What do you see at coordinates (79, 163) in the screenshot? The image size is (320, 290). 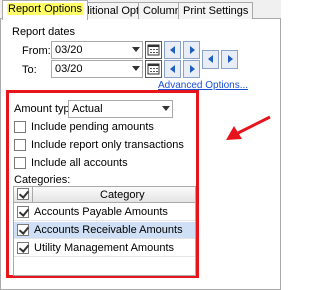 I see `include-all-accounts-label: Include all accounts` at bounding box center [79, 163].